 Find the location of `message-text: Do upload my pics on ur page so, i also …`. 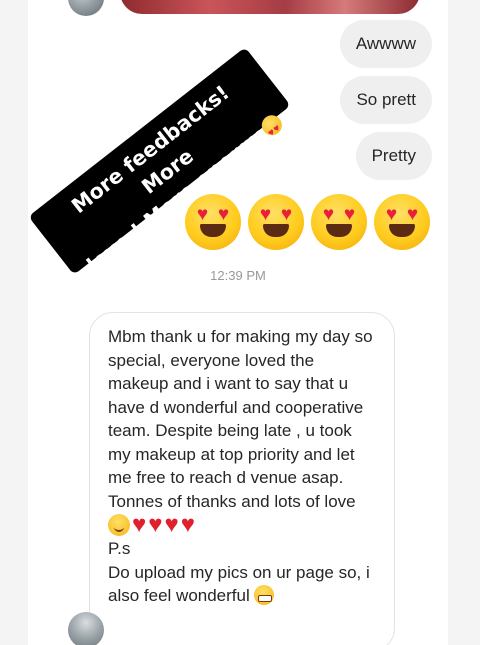

message-text: Do upload my pics on ur page so, i also … is located at coordinates (243, 584).